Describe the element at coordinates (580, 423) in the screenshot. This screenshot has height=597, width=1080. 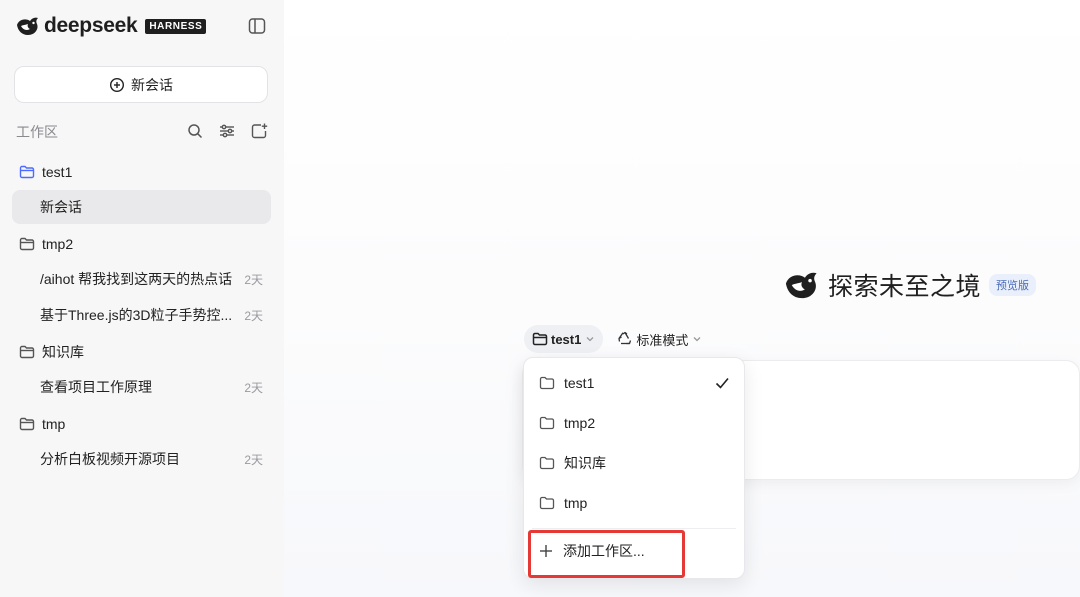
I see `dropdown-item-label: tmp2` at that location.